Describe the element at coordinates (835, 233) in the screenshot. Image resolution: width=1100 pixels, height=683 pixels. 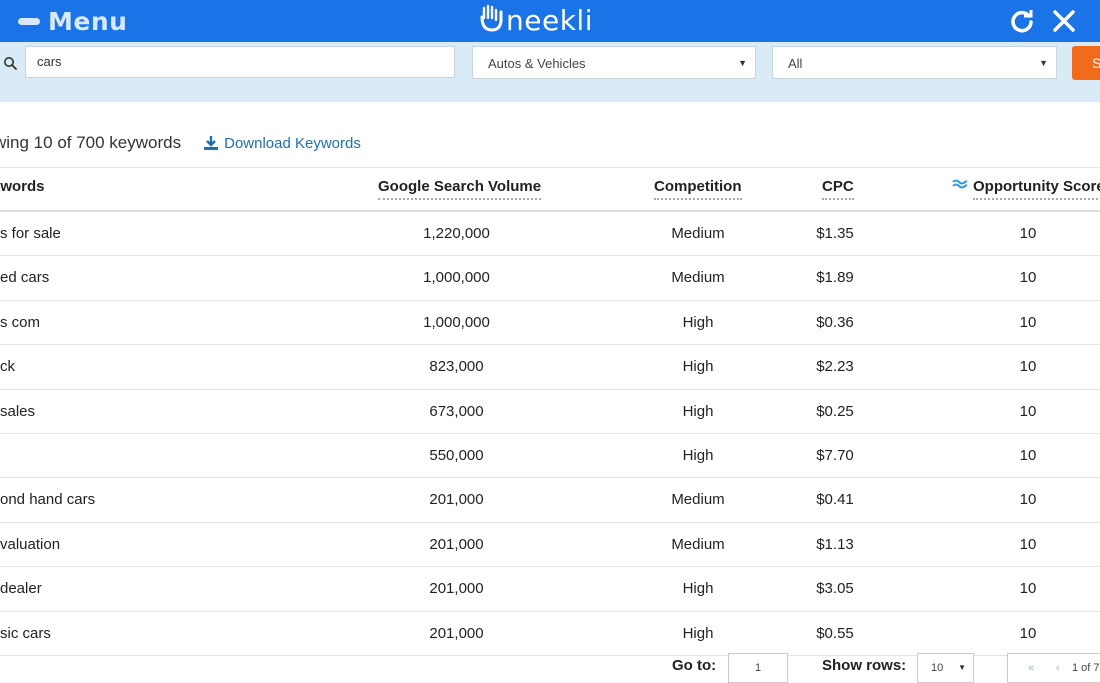
I see `cpc-cell: $1.35` at that location.